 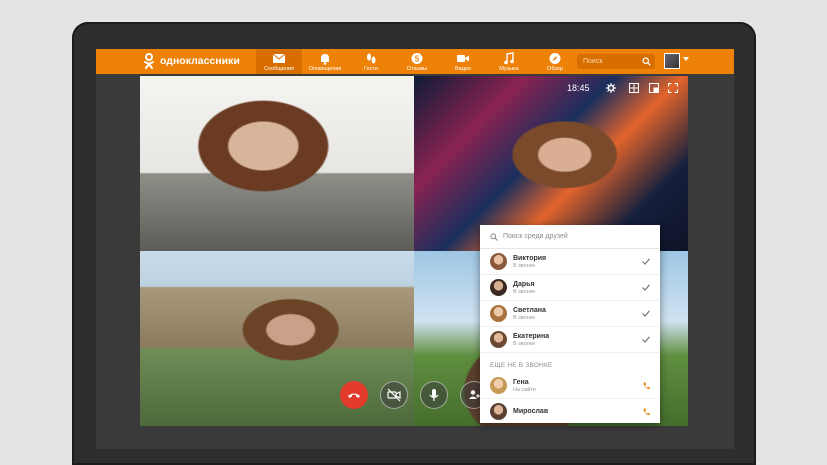 I want to click on nav-notifications: Оповещения, so click(x=325, y=61).